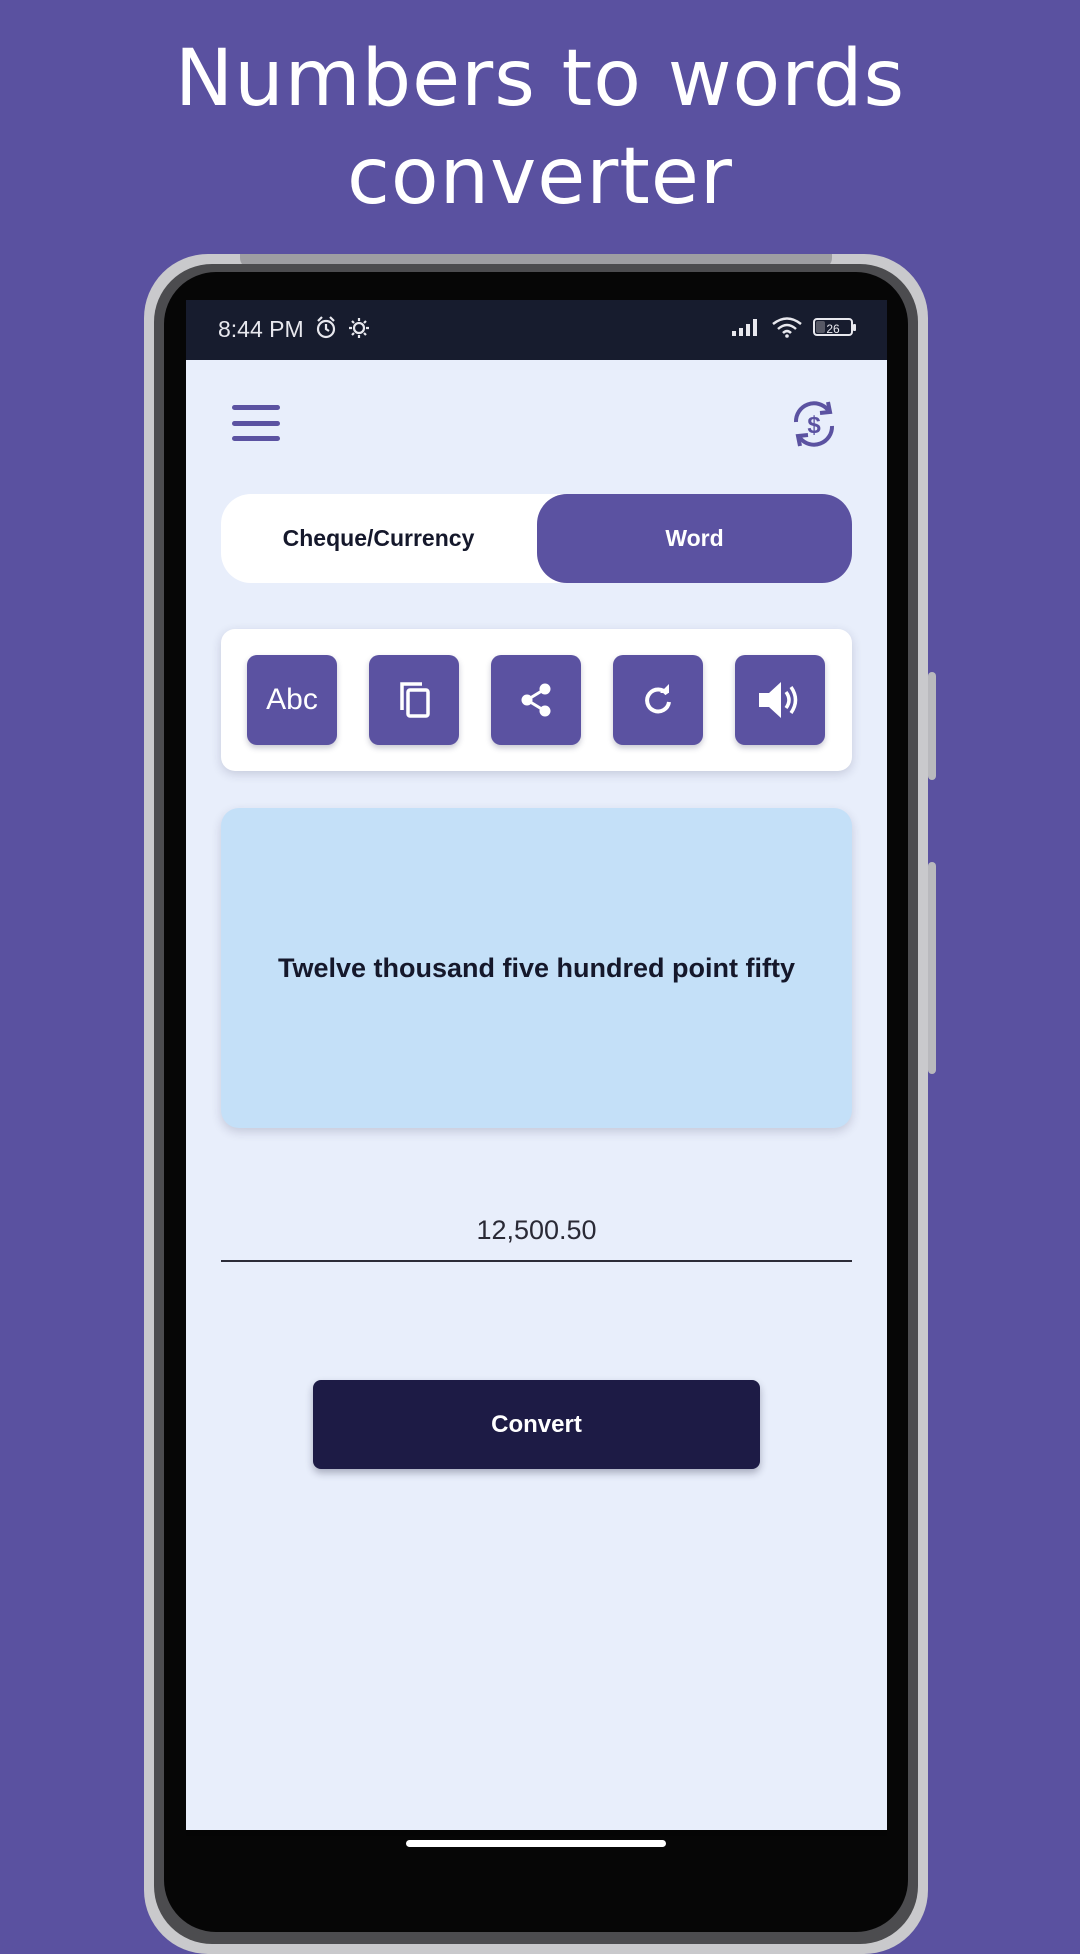 The image size is (1080, 1954). I want to click on text-case-label: Abc, so click(292, 699).